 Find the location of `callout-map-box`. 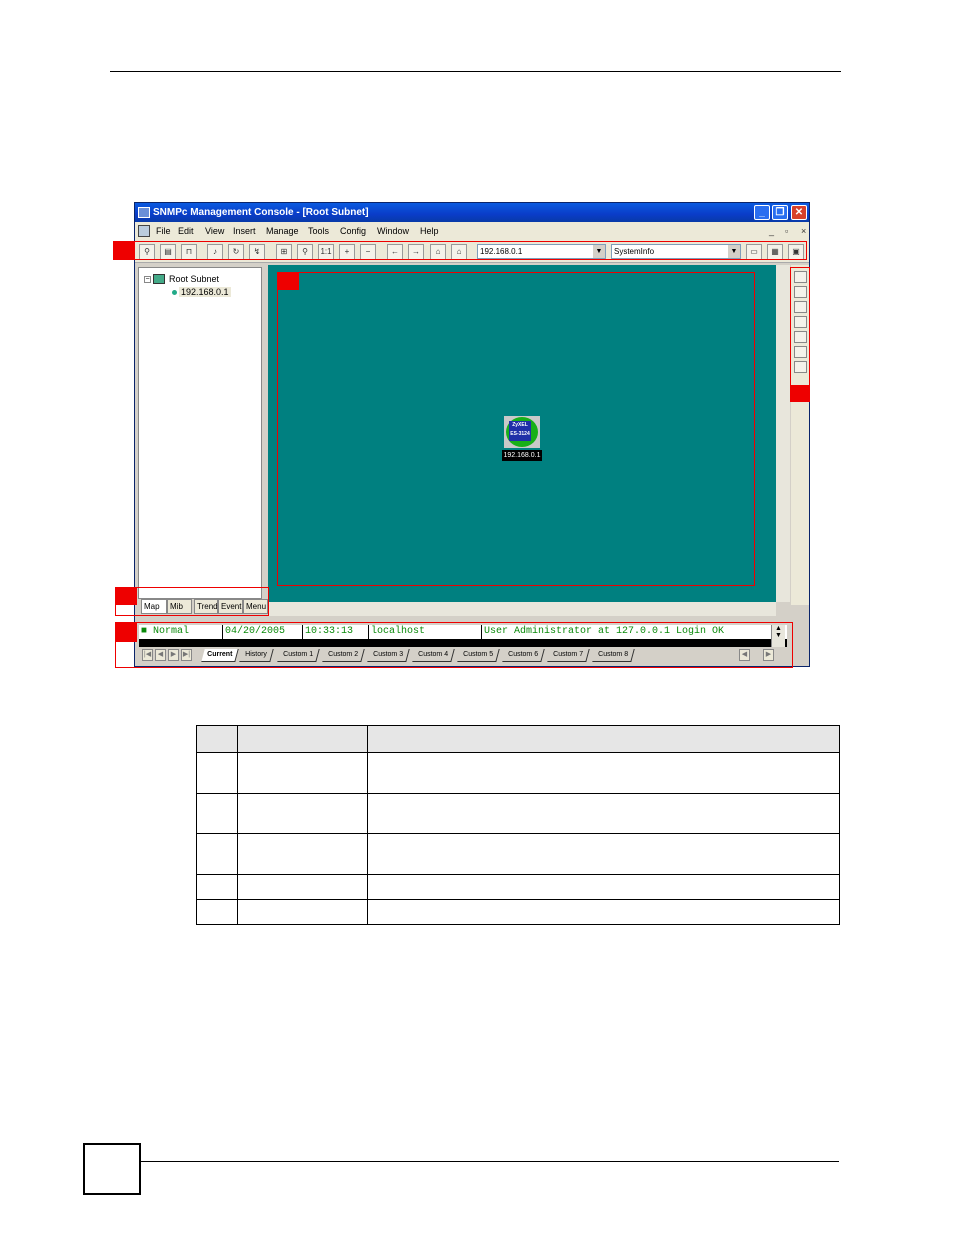

callout-map-box is located at coordinates (516, 429).